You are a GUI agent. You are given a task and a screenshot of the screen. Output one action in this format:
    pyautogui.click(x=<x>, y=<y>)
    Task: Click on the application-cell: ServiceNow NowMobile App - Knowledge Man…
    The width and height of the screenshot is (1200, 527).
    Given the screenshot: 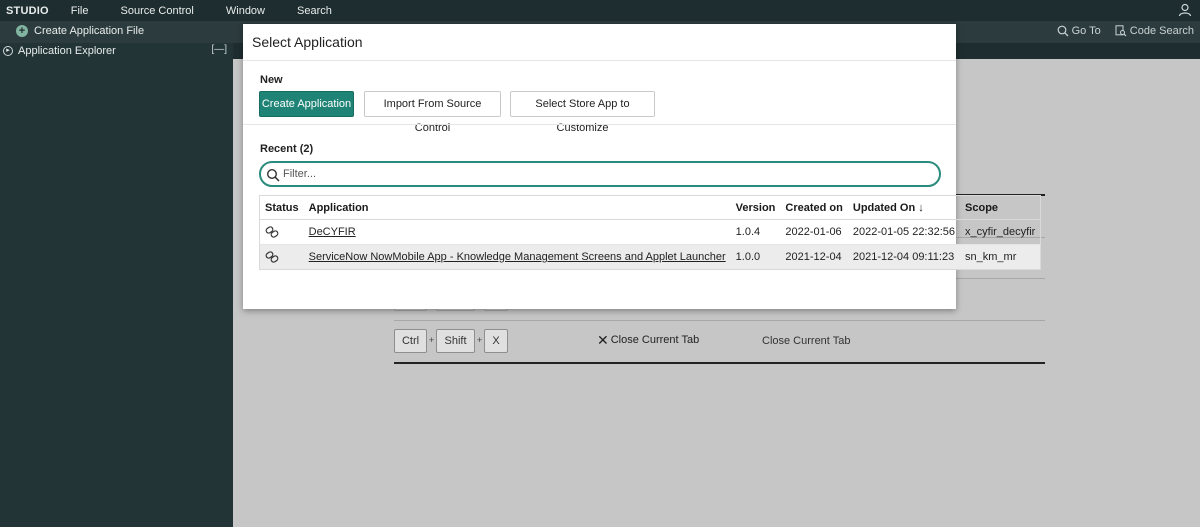 What is the action you would take?
    pyautogui.click(x=517, y=257)
    